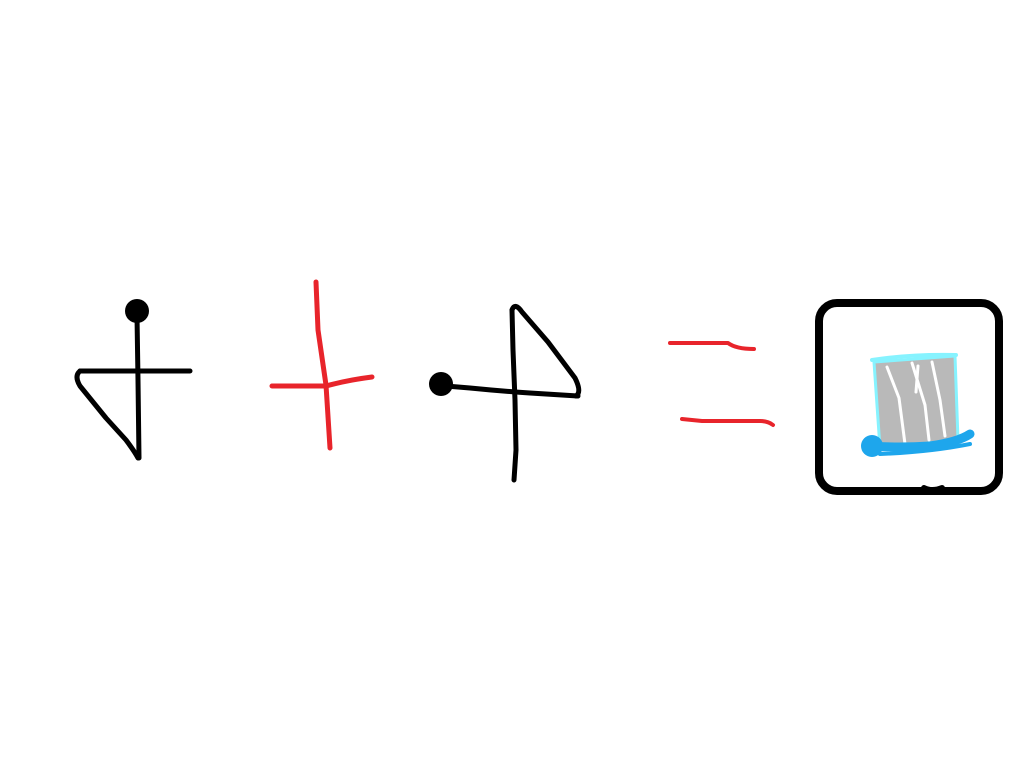 The height and width of the screenshot is (768, 1024). What do you see at coordinates (909, 397) in the screenshot?
I see `result-boat-icon` at bounding box center [909, 397].